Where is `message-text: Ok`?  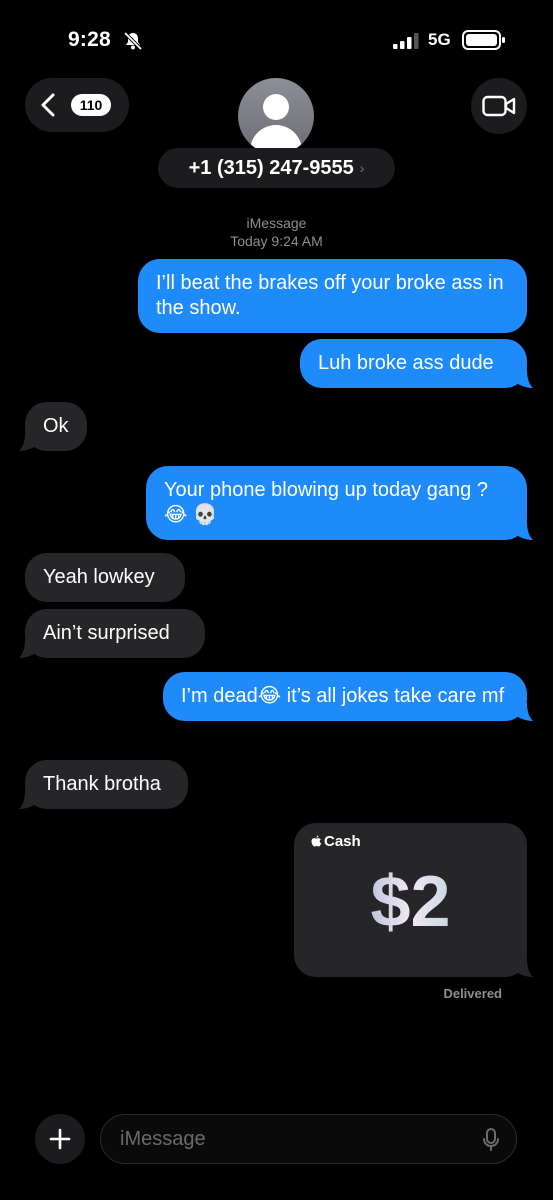
message-text: Ok is located at coordinates (56, 426).